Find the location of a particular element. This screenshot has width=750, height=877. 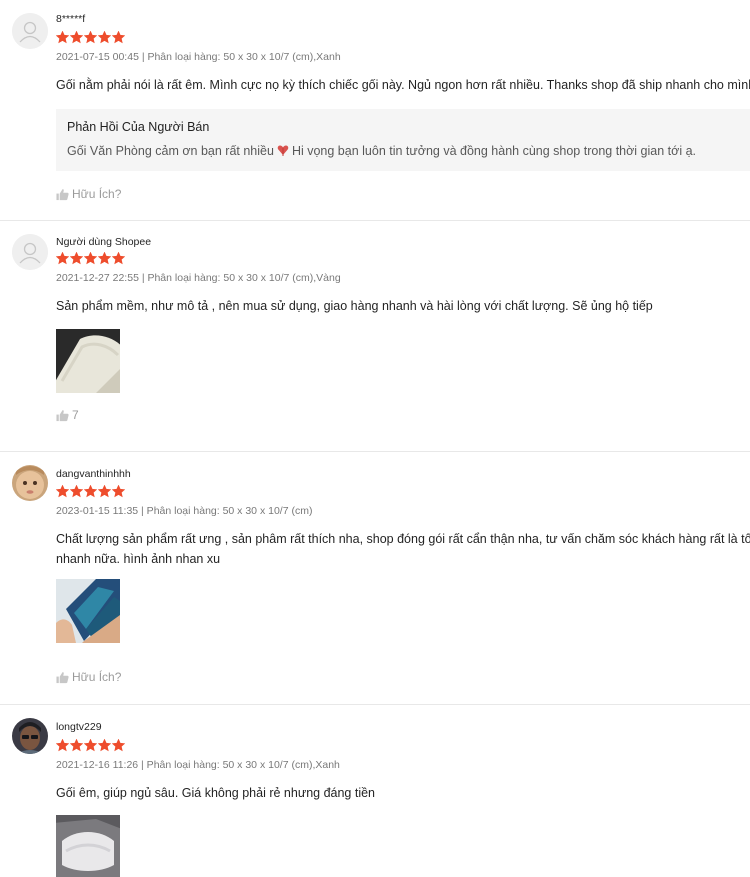

helpful-button: 7 is located at coordinates (67, 415).